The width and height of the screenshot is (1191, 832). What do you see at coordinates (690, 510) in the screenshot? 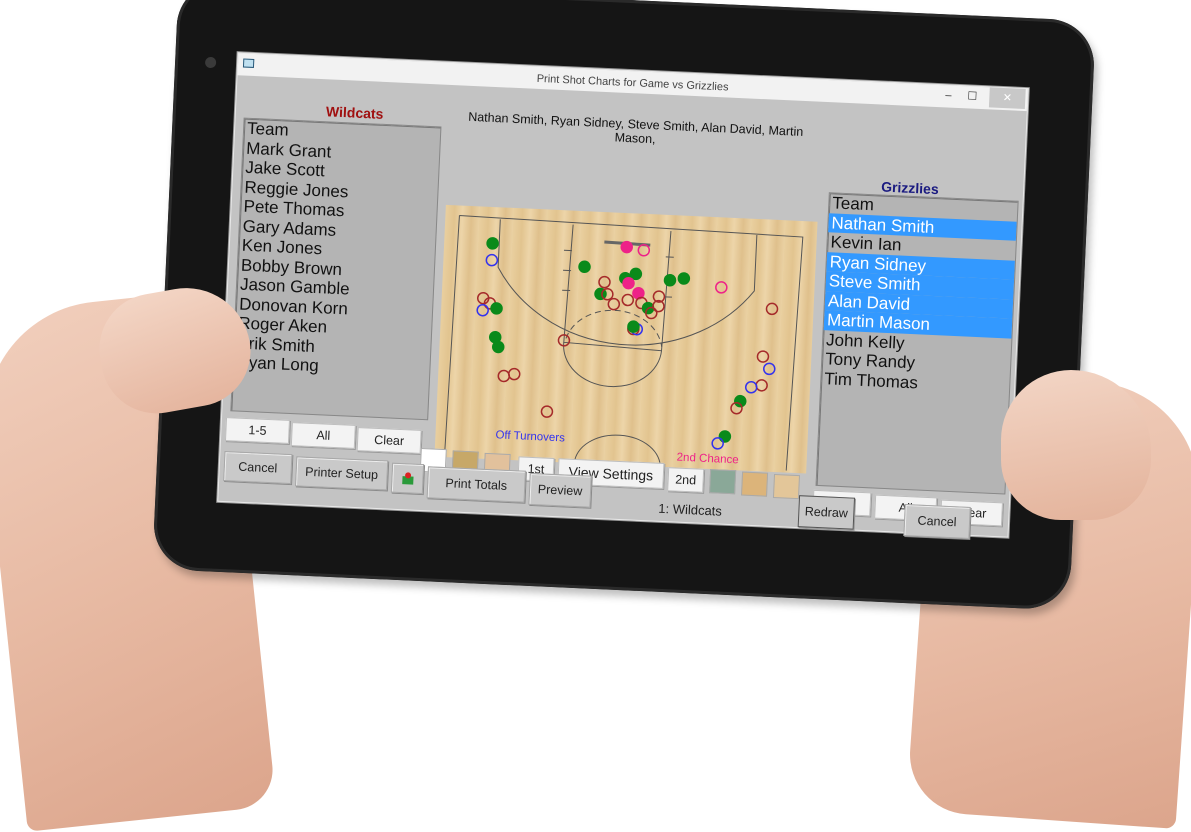
I see `status-text: 1: Wildcats` at bounding box center [690, 510].